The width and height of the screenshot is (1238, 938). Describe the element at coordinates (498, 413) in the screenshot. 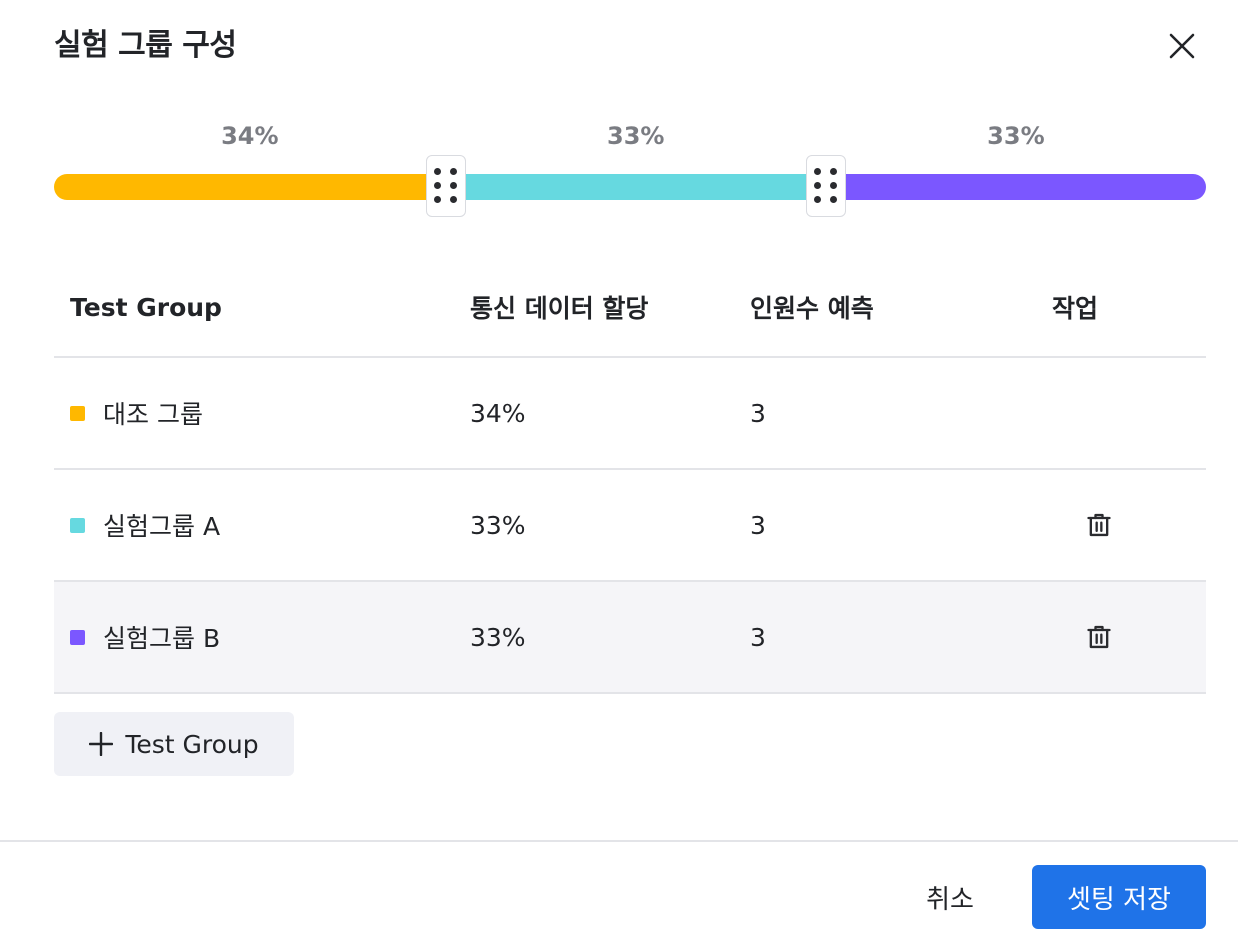

I see `allocation-value: 34%` at that location.